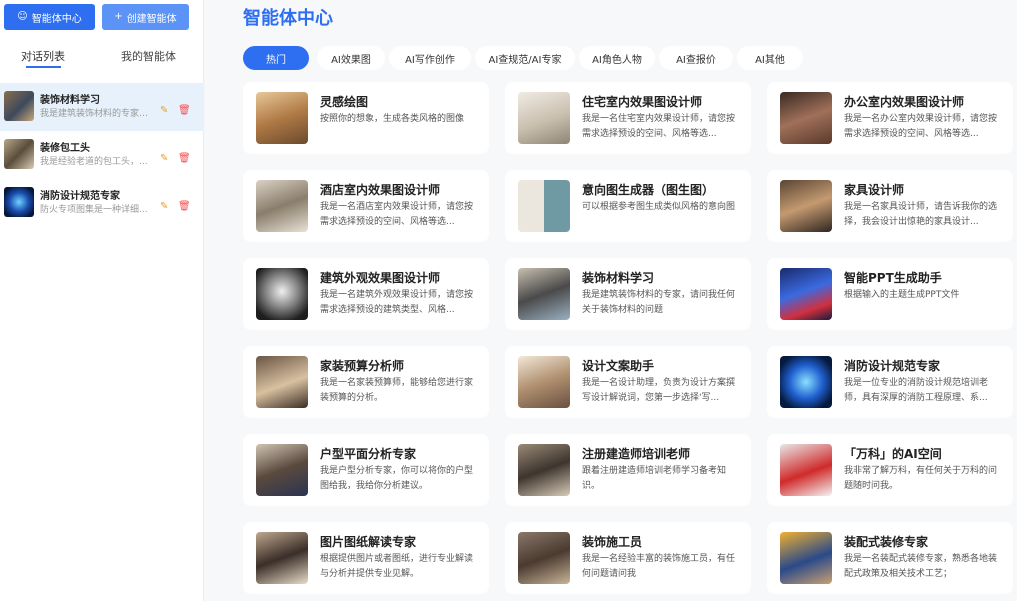 This screenshot has width=1017, height=601. What do you see at coordinates (636, 454) in the screenshot?
I see `agent-title: 注册建造师培训老师` at bounding box center [636, 454].